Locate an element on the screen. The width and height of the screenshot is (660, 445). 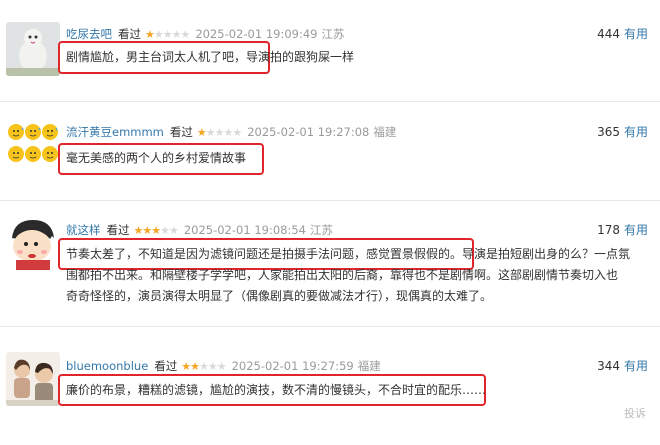
vote-number: 344 is located at coordinates (608, 366).